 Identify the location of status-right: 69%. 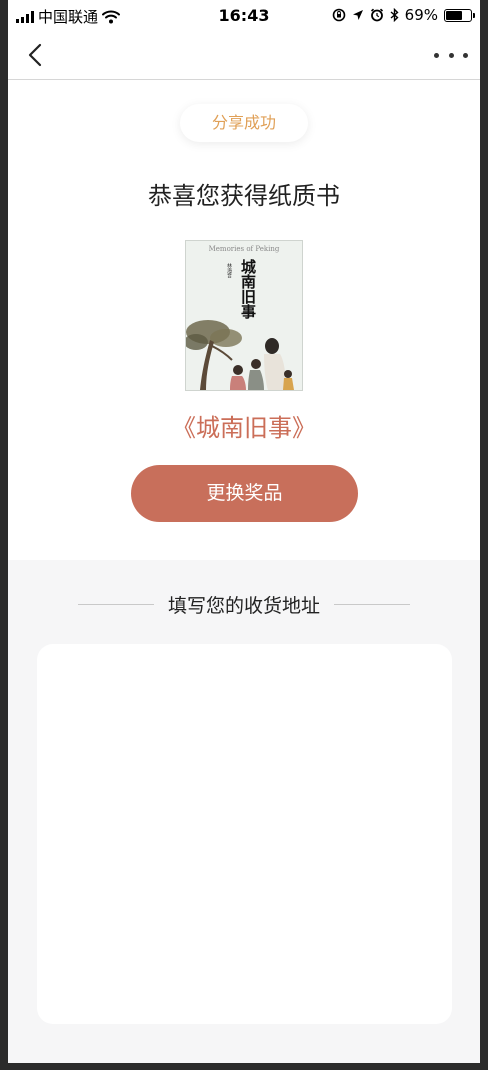
(403, 15).